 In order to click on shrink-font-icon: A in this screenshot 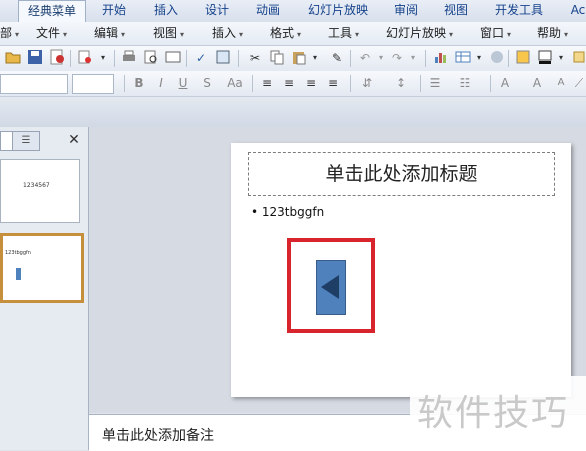, I will do `click(561, 83)`.